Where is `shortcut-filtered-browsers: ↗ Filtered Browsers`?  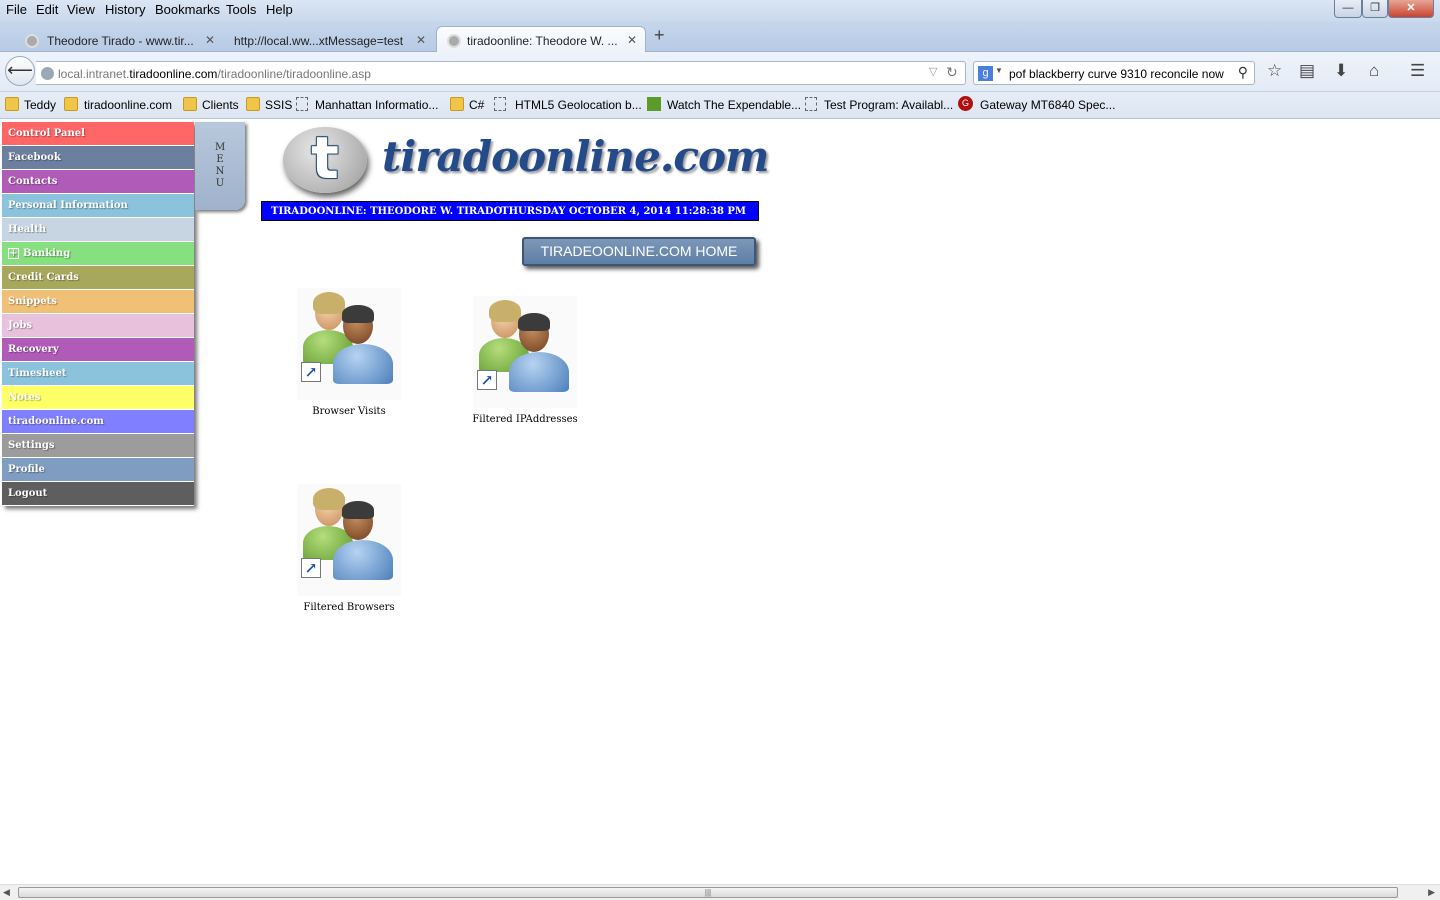
shortcut-filtered-browsers: ↗ Filtered Browsers is located at coordinates (349, 548).